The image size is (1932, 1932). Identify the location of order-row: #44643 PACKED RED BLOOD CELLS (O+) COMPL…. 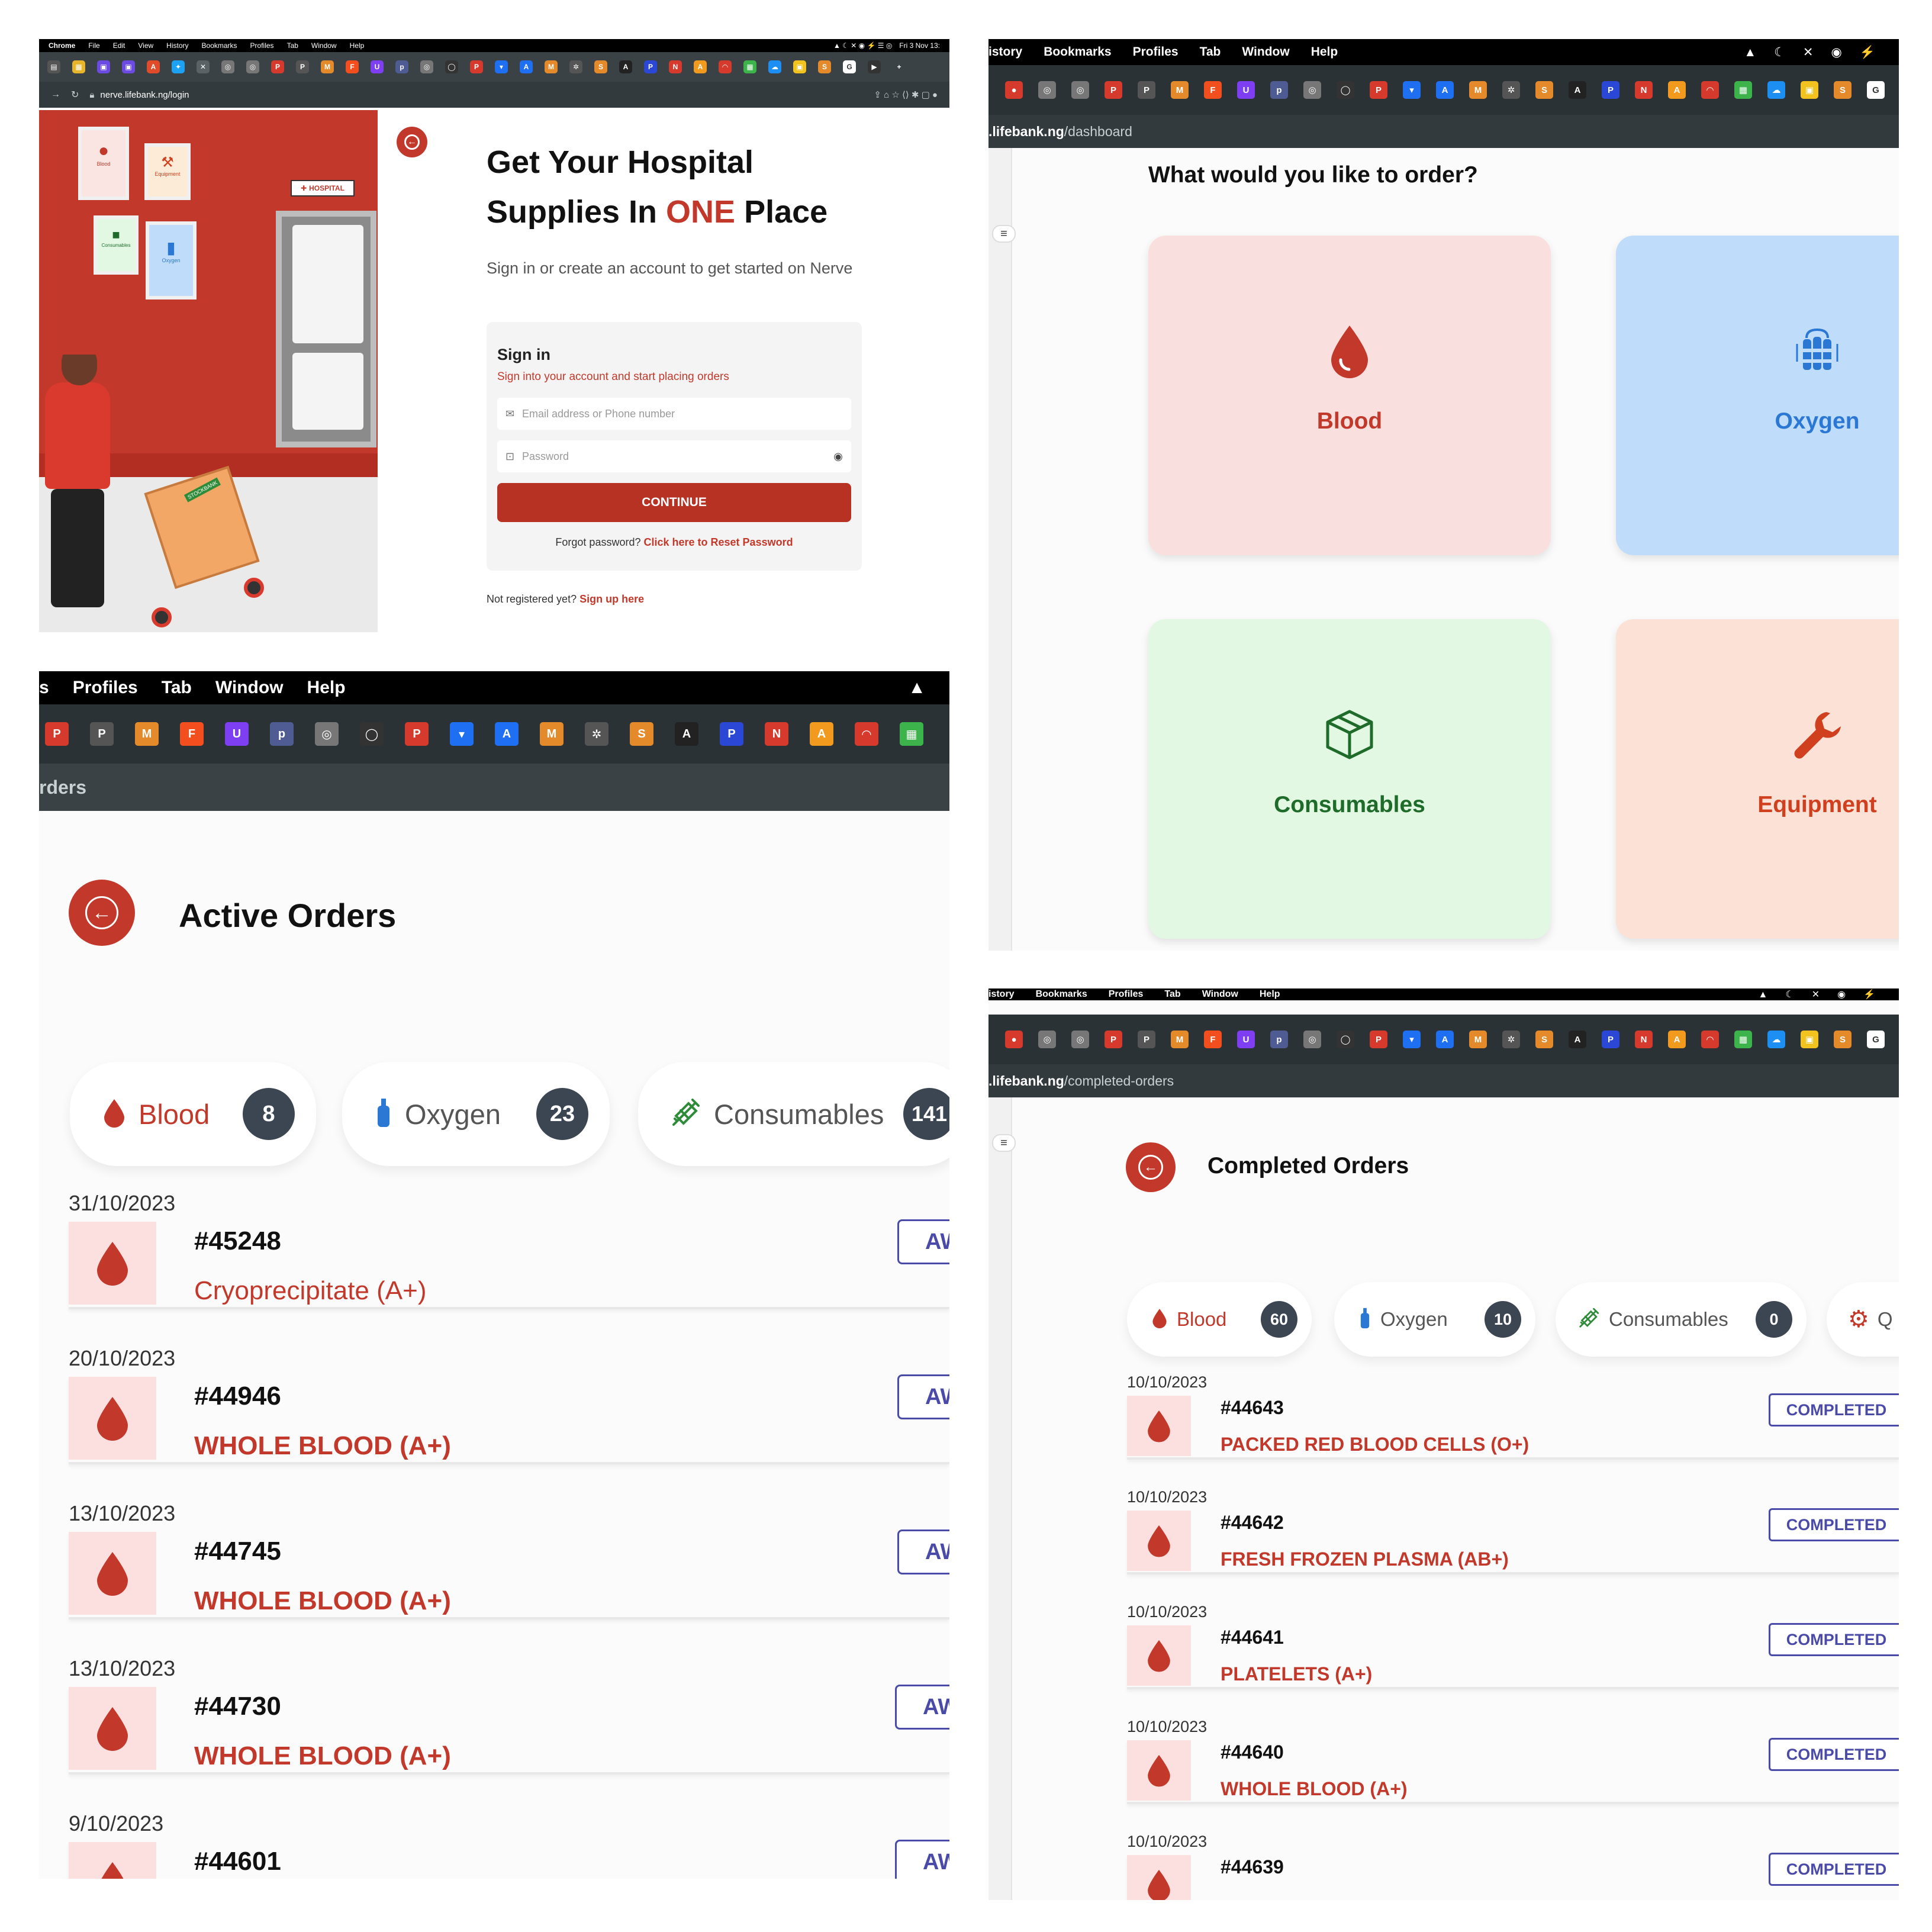
(1513, 1426).